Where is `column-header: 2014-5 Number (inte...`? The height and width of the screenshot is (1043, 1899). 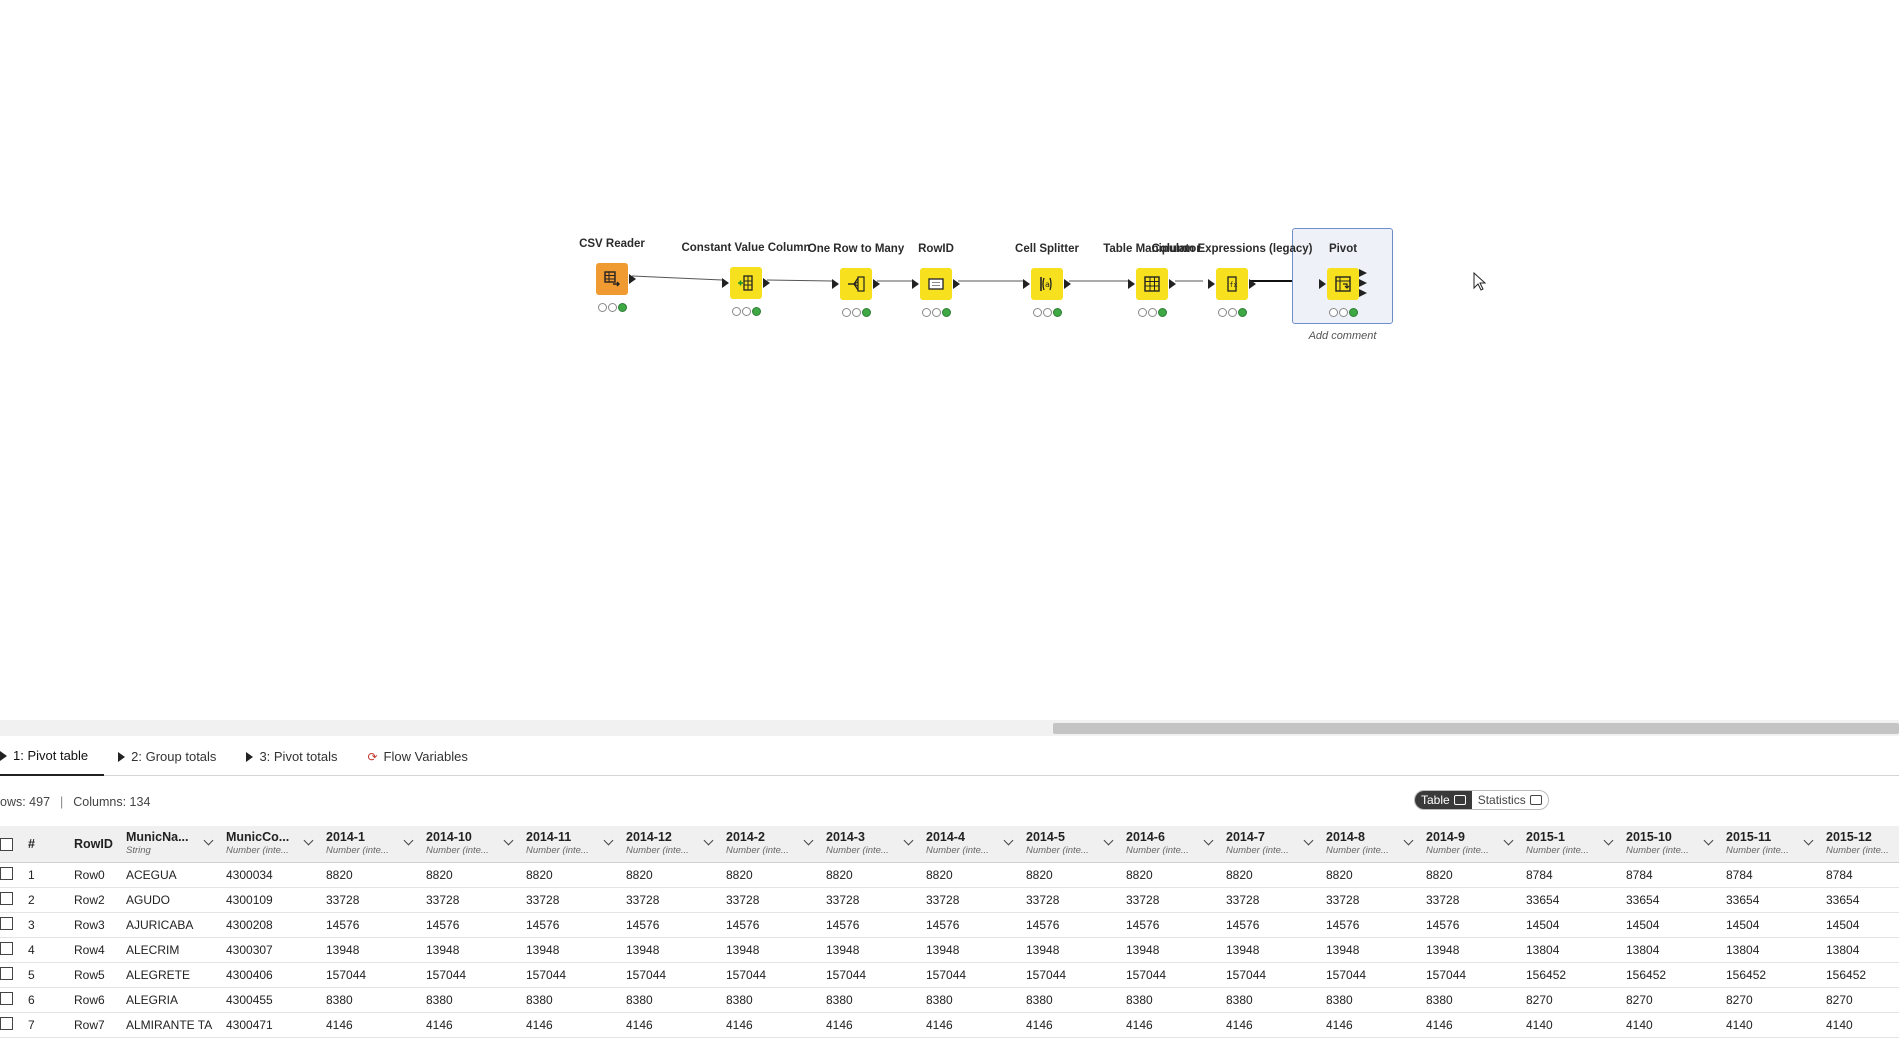 column-header: 2014-5 Number (inte... is located at coordinates (1070, 844).